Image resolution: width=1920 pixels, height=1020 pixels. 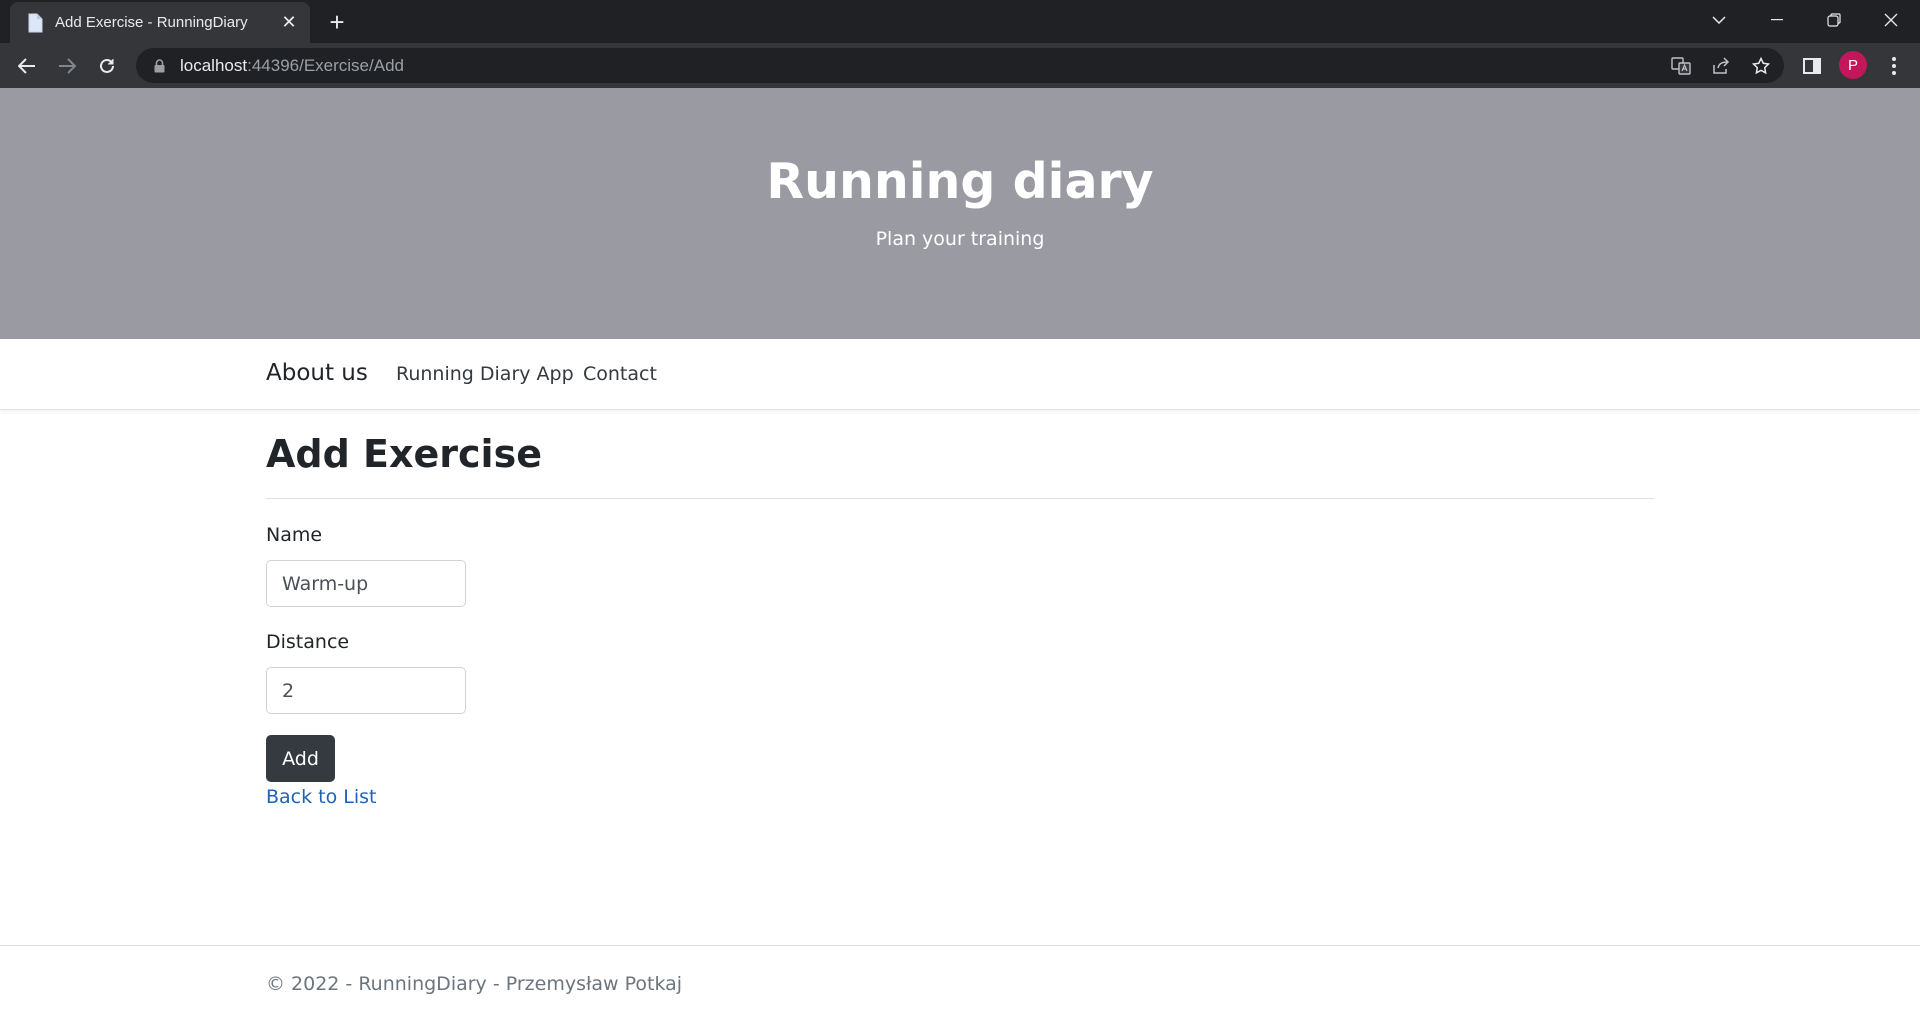 I want to click on new-tab-button: +, so click(x=337, y=22).